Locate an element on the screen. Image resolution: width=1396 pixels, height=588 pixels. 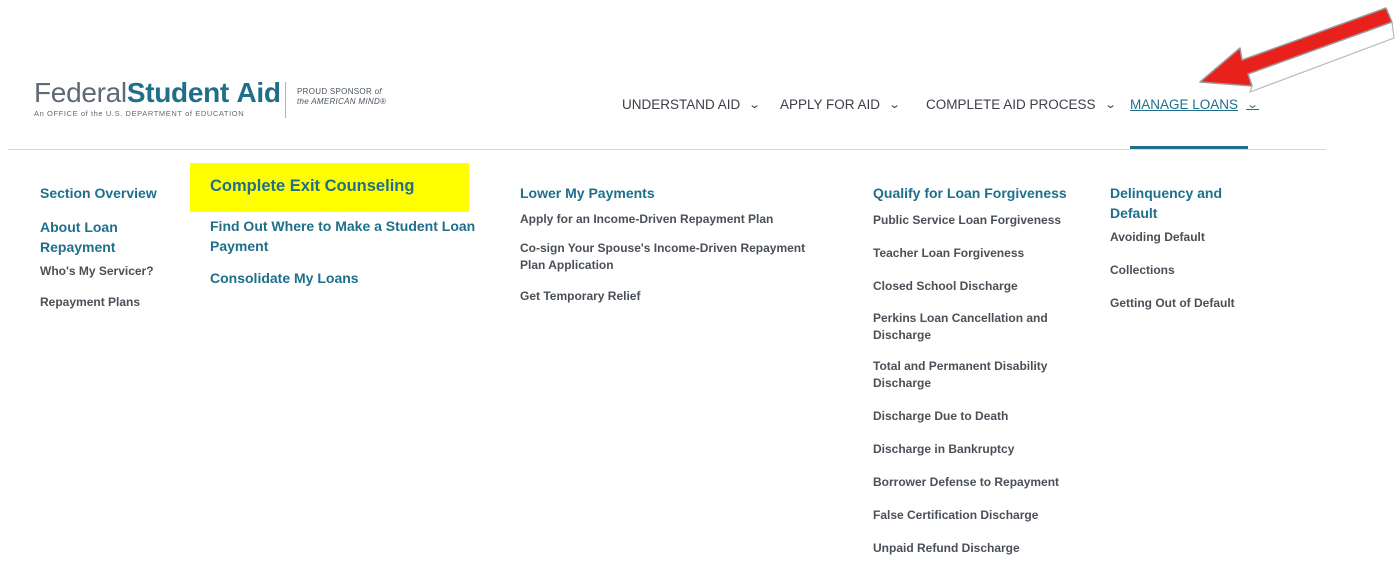
logo-wordmark: FederalStudent Aid is located at coordinates (157, 93).